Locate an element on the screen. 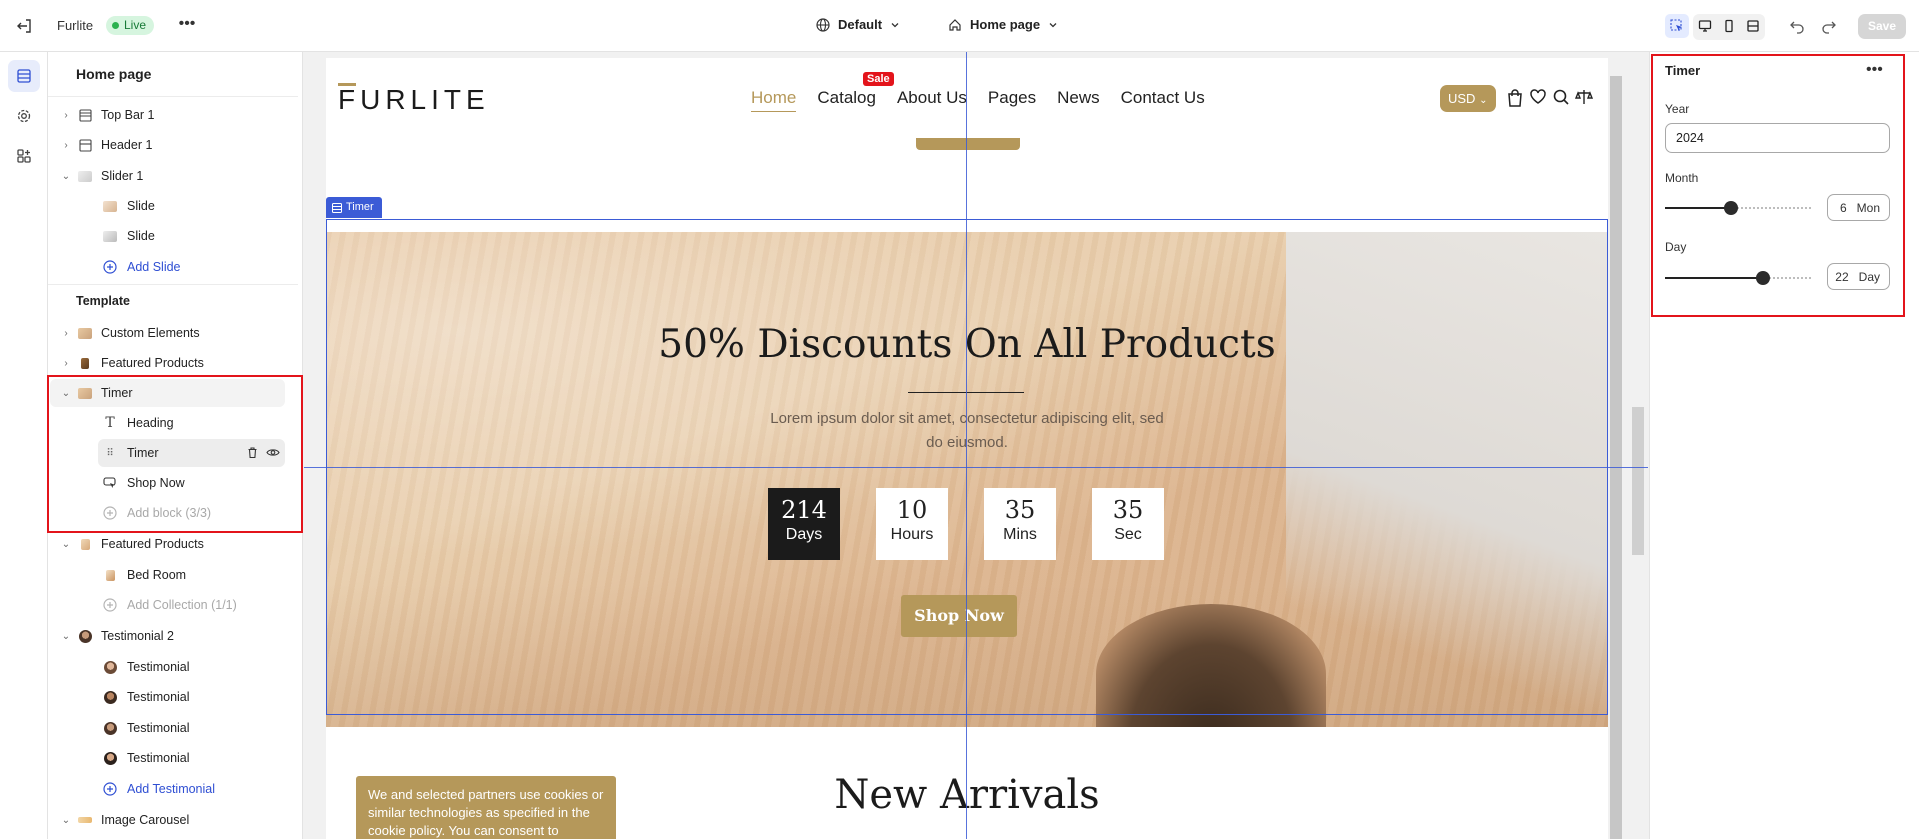 This screenshot has height=839, width=1919. mobile-view-button is located at coordinates (1729, 26).